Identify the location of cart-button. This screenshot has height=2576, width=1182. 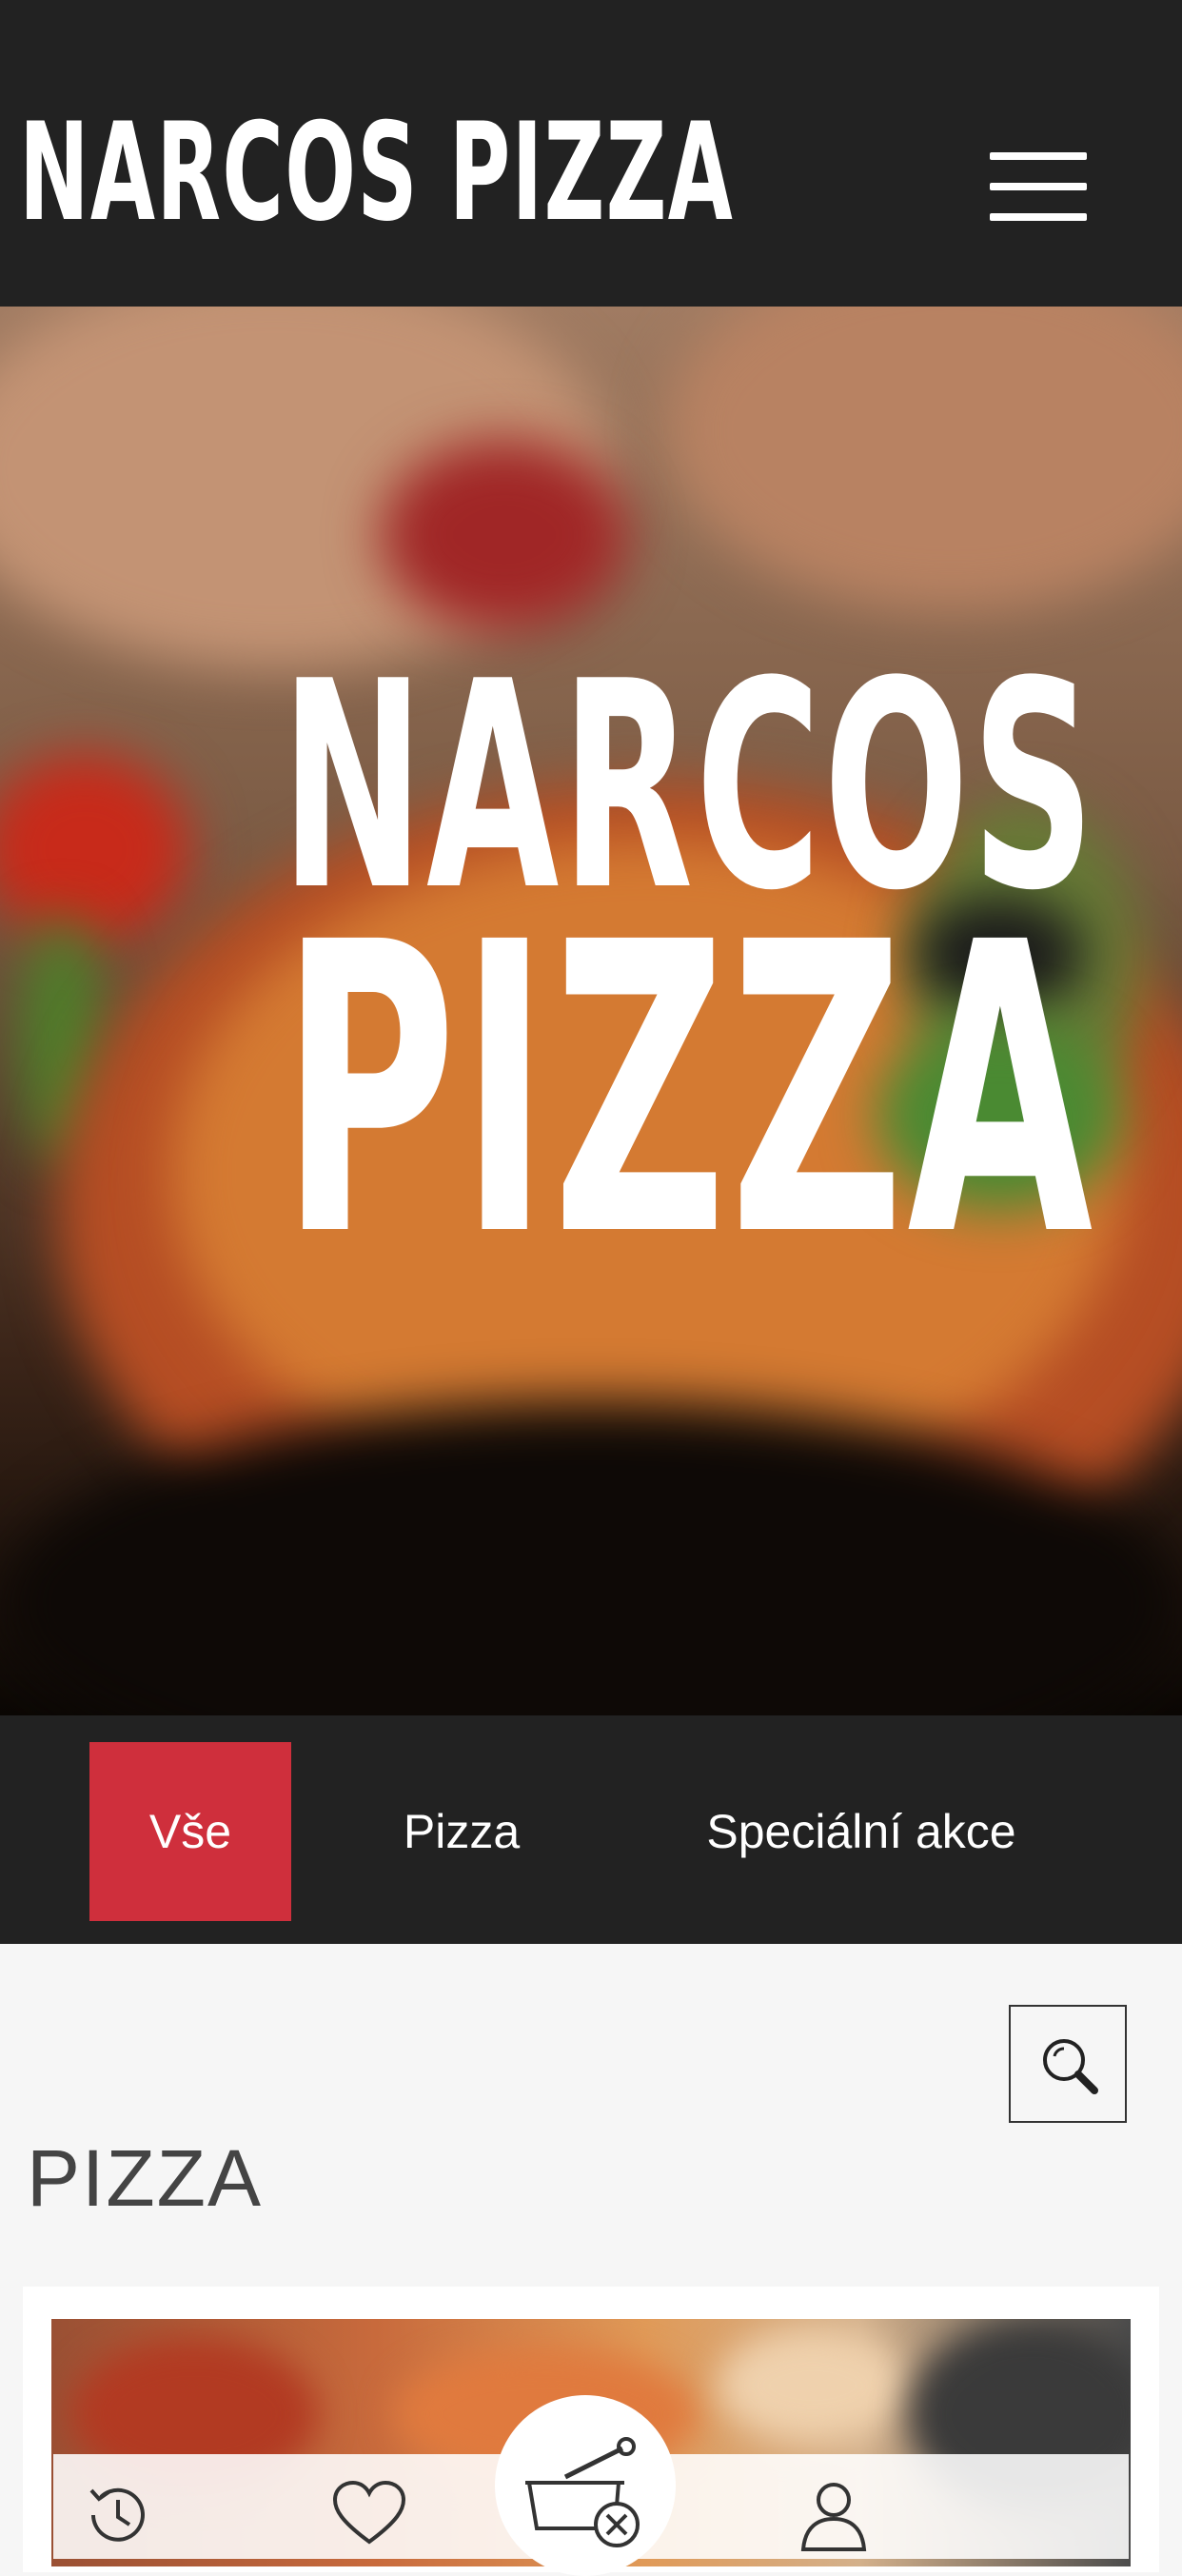
(585, 2485).